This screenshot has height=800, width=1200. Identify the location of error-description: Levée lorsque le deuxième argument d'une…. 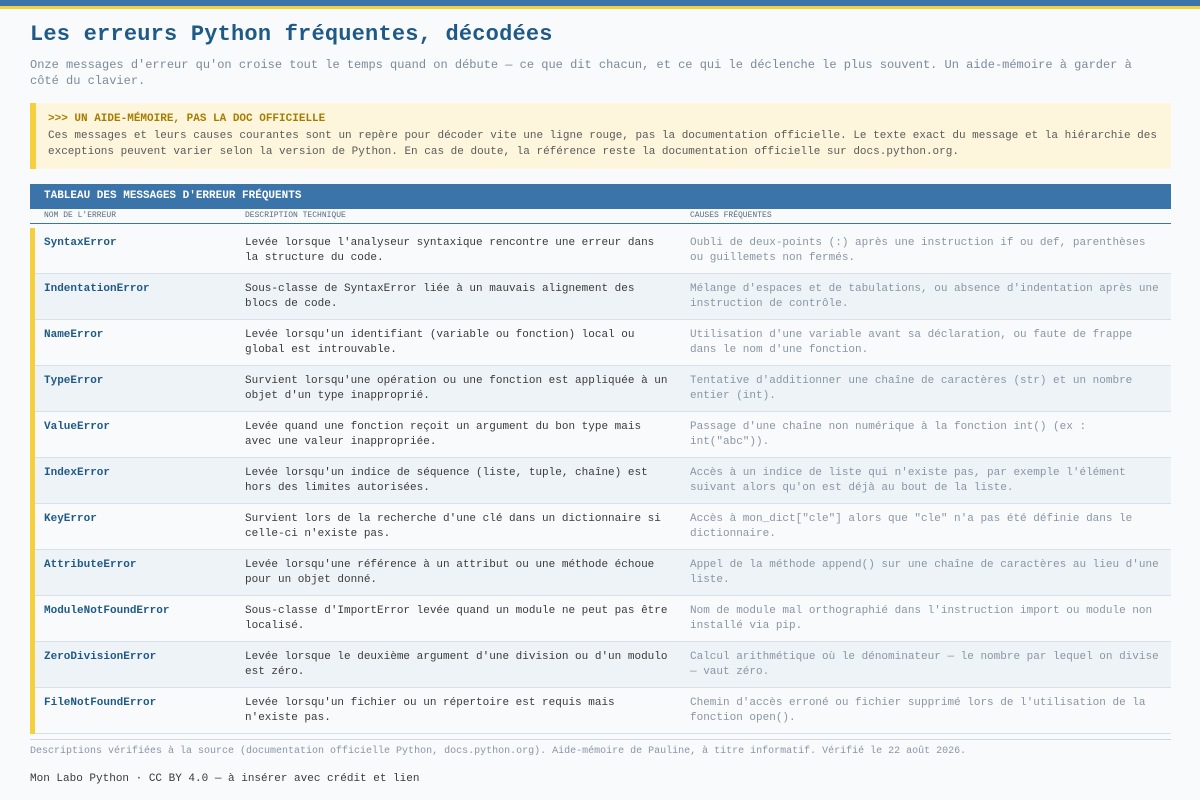
(456, 664).